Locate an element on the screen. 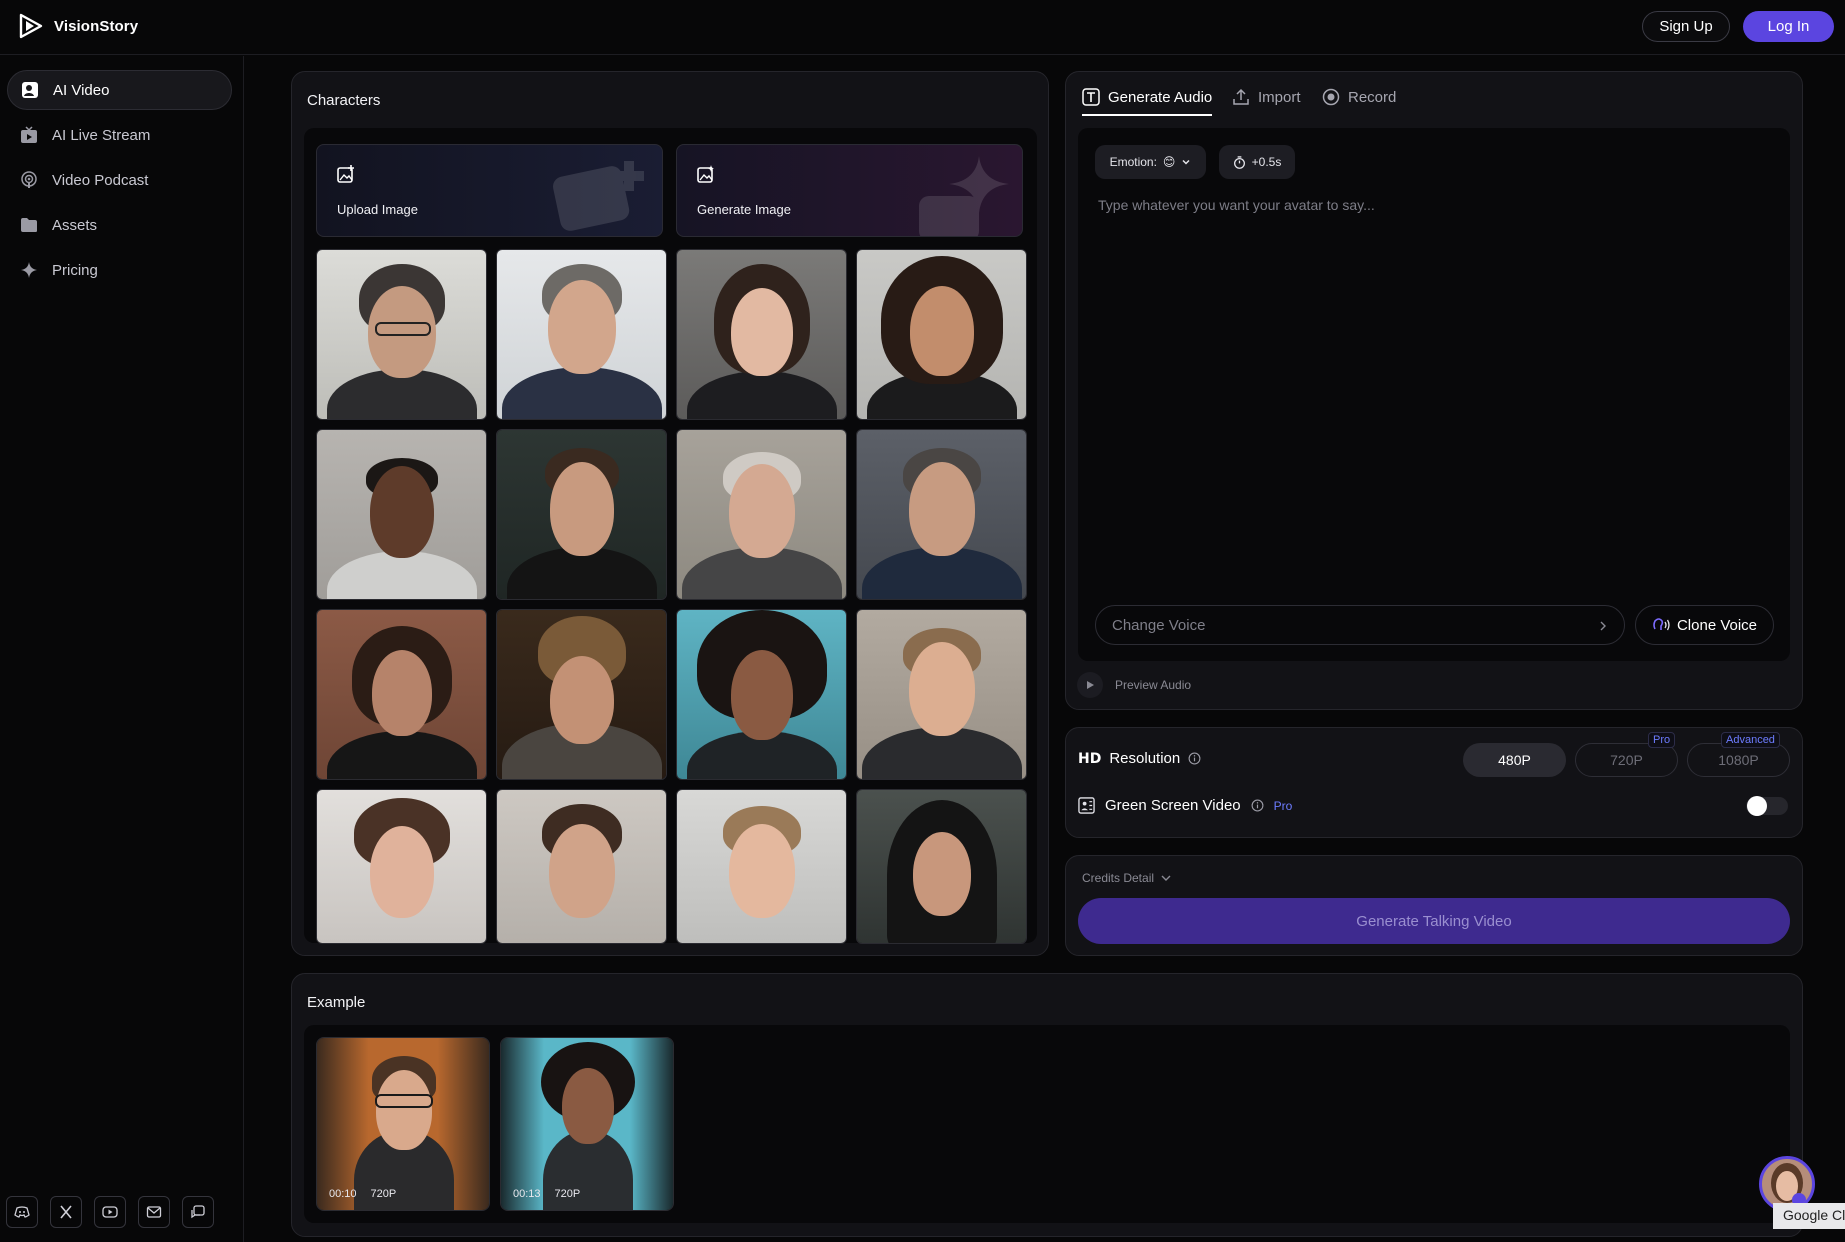 The height and width of the screenshot is (1242, 1845). video-meta: 00:10 720P is located at coordinates (362, 1194).